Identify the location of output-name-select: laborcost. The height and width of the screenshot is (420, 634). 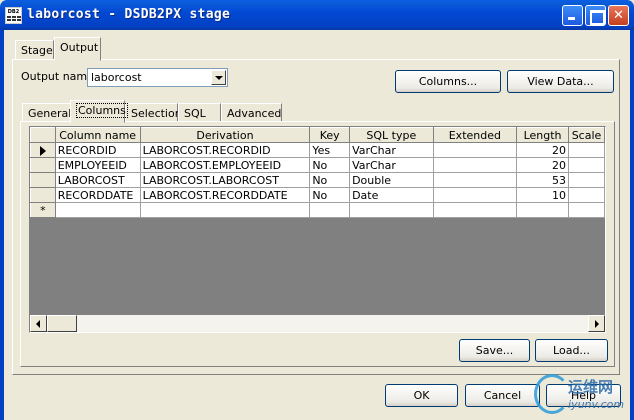
(157, 77).